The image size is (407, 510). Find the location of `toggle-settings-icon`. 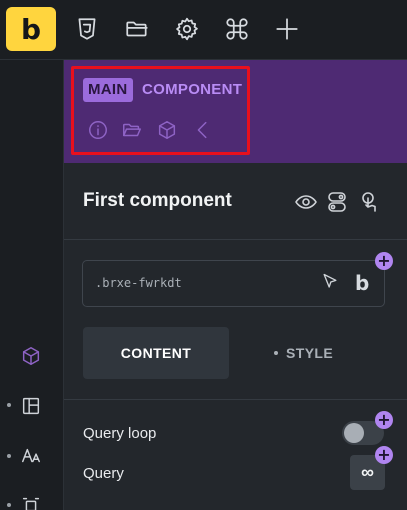

toggle-settings-icon is located at coordinates (337, 202).